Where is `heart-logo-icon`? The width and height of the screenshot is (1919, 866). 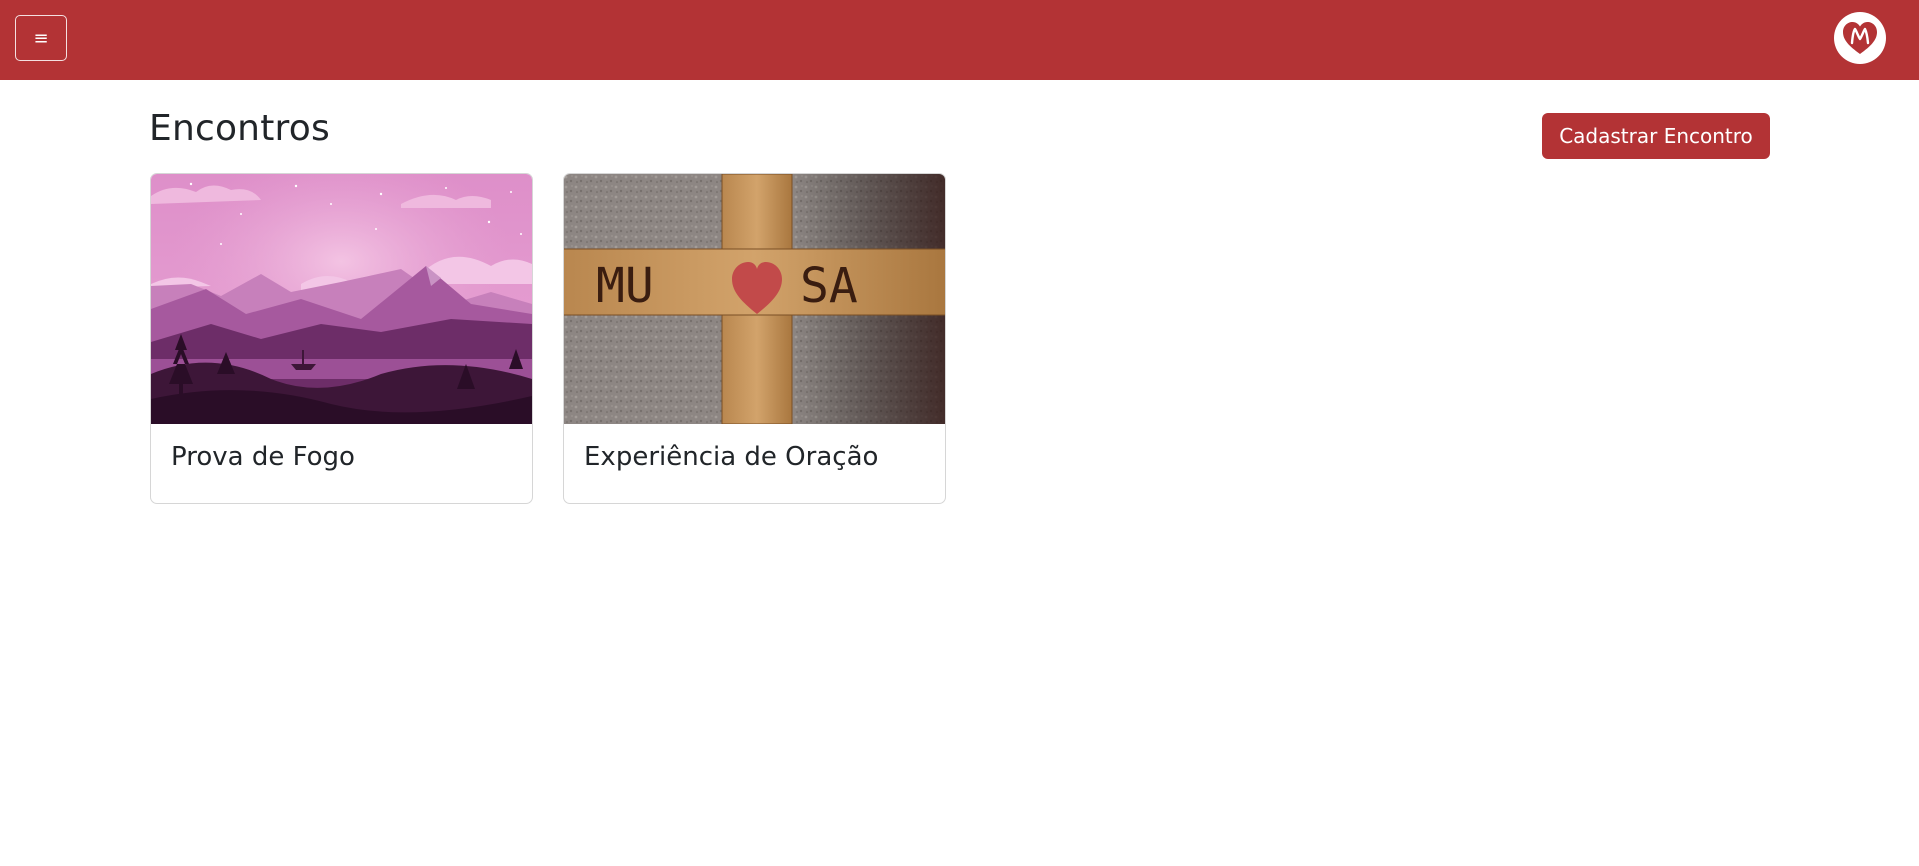
heart-logo-icon is located at coordinates (1860, 38).